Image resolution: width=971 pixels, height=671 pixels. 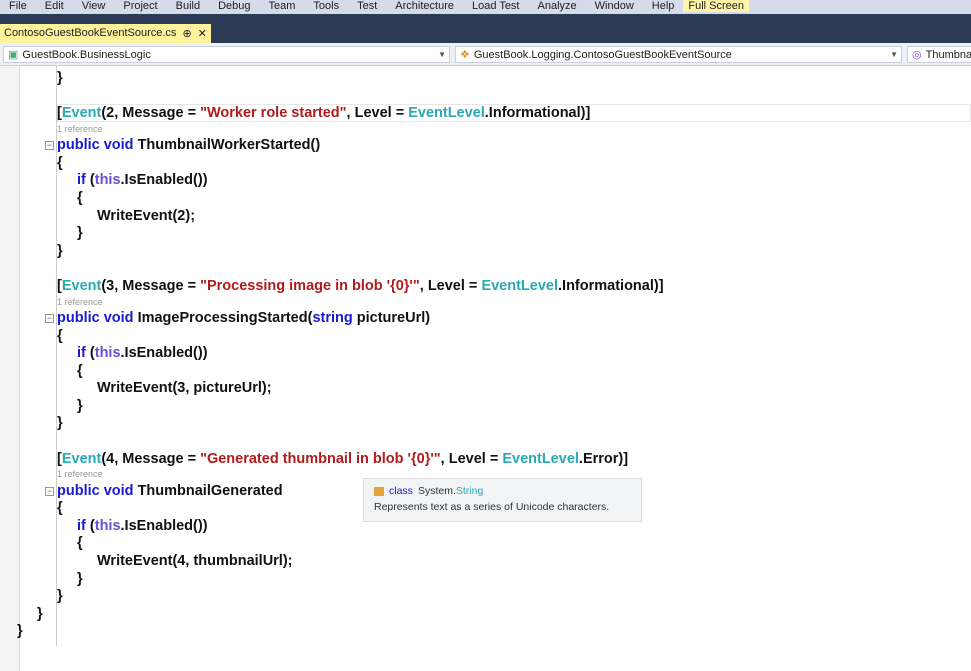 What do you see at coordinates (18, 6) in the screenshot?
I see `menu-file: File` at bounding box center [18, 6].